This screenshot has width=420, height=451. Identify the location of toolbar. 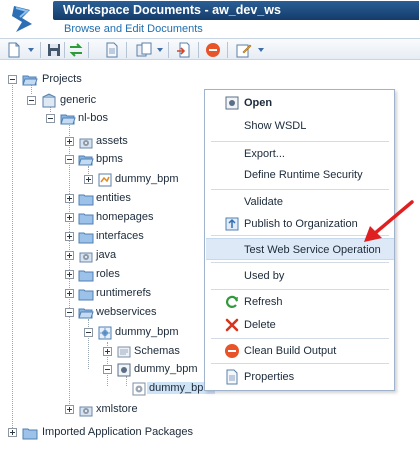
(210, 49).